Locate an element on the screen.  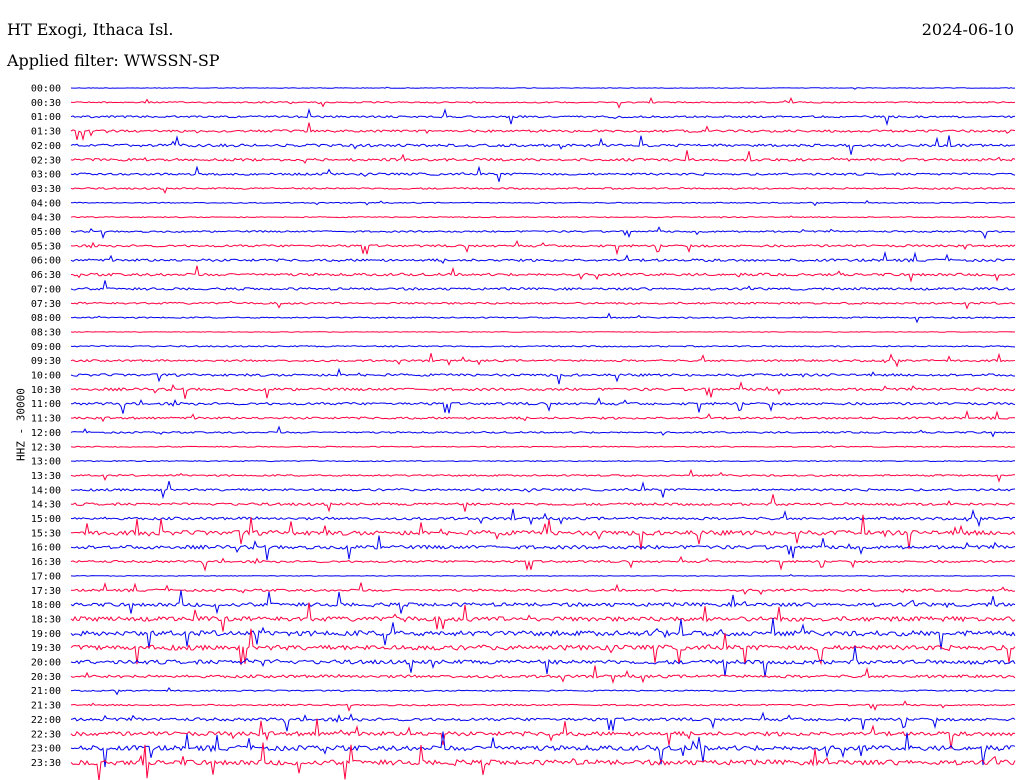
row-label-0600: 06:00 is located at coordinates (46, 261).